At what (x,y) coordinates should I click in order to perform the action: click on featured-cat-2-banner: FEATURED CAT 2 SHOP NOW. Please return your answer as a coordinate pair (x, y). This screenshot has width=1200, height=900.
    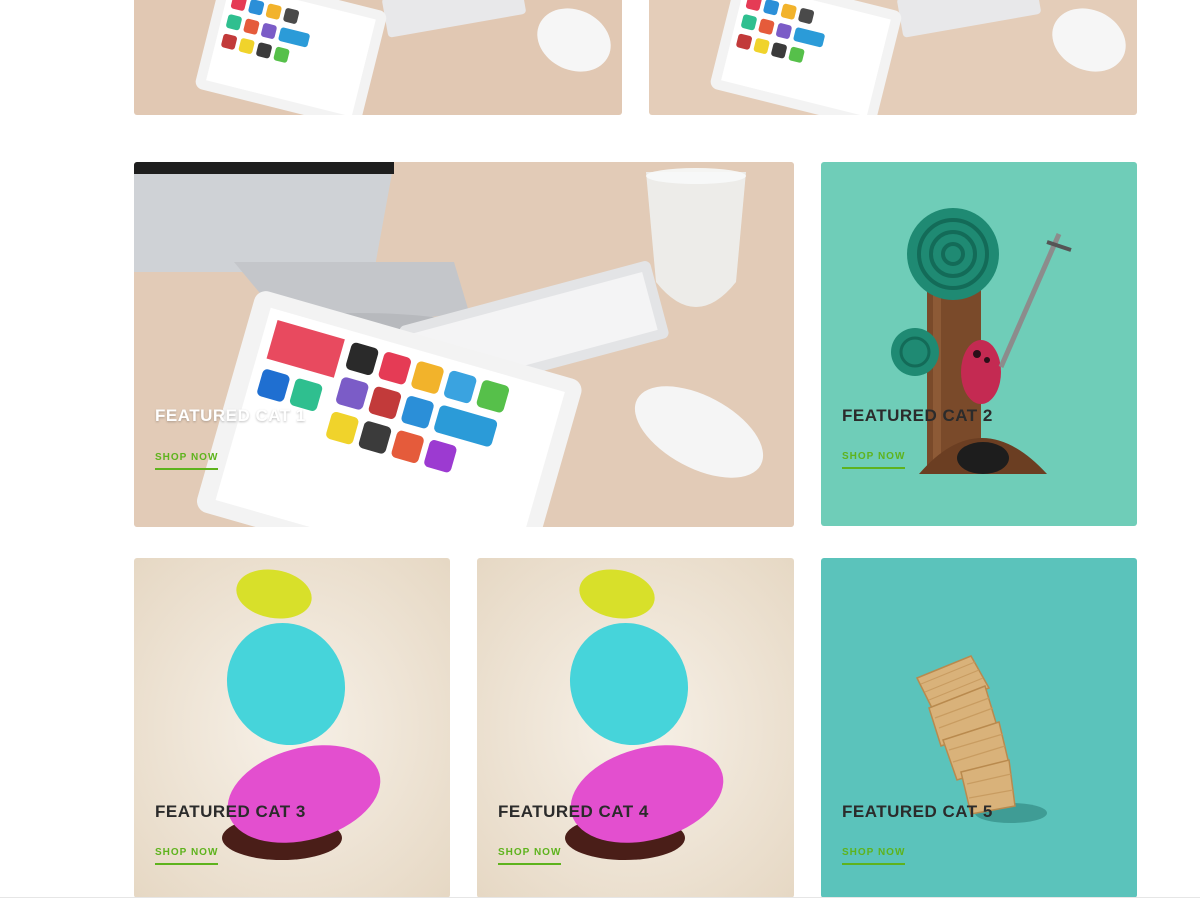
    Looking at the image, I should click on (979, 344).